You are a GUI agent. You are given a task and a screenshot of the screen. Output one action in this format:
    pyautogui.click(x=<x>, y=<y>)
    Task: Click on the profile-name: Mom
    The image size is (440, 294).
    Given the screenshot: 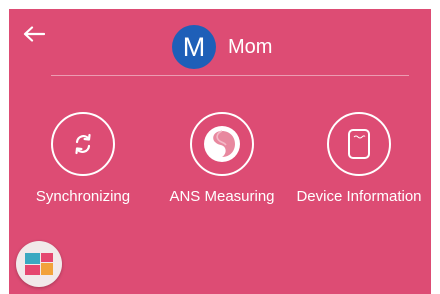 What is the action you would take?
    pyautogui.click(x=250, y=46)
    